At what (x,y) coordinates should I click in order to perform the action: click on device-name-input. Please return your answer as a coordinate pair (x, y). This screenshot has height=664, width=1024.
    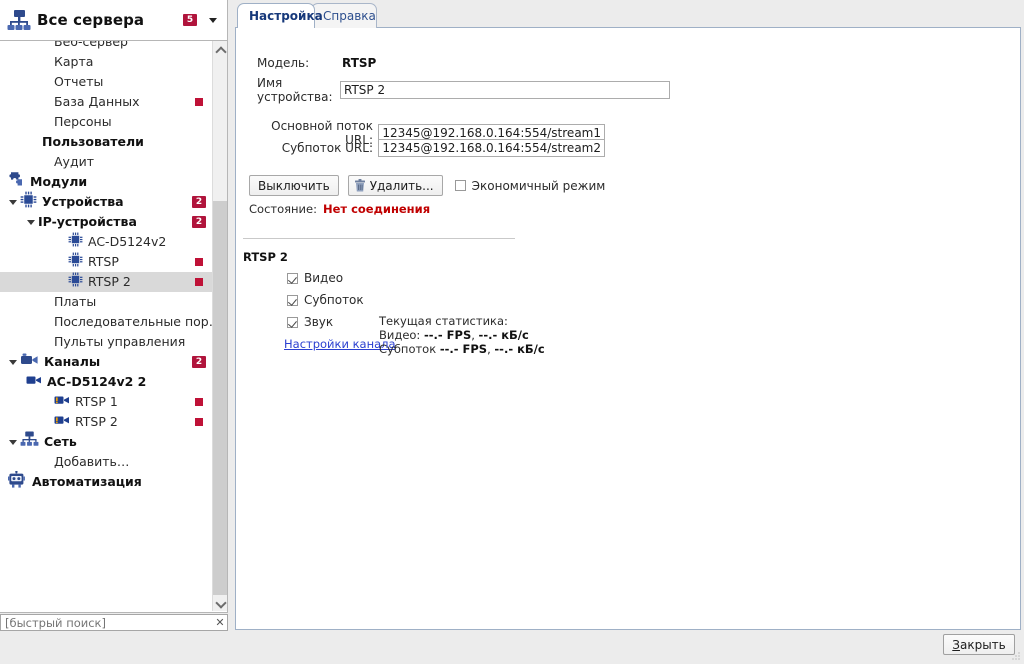
    Looking at the image, I should click on (505, 90).